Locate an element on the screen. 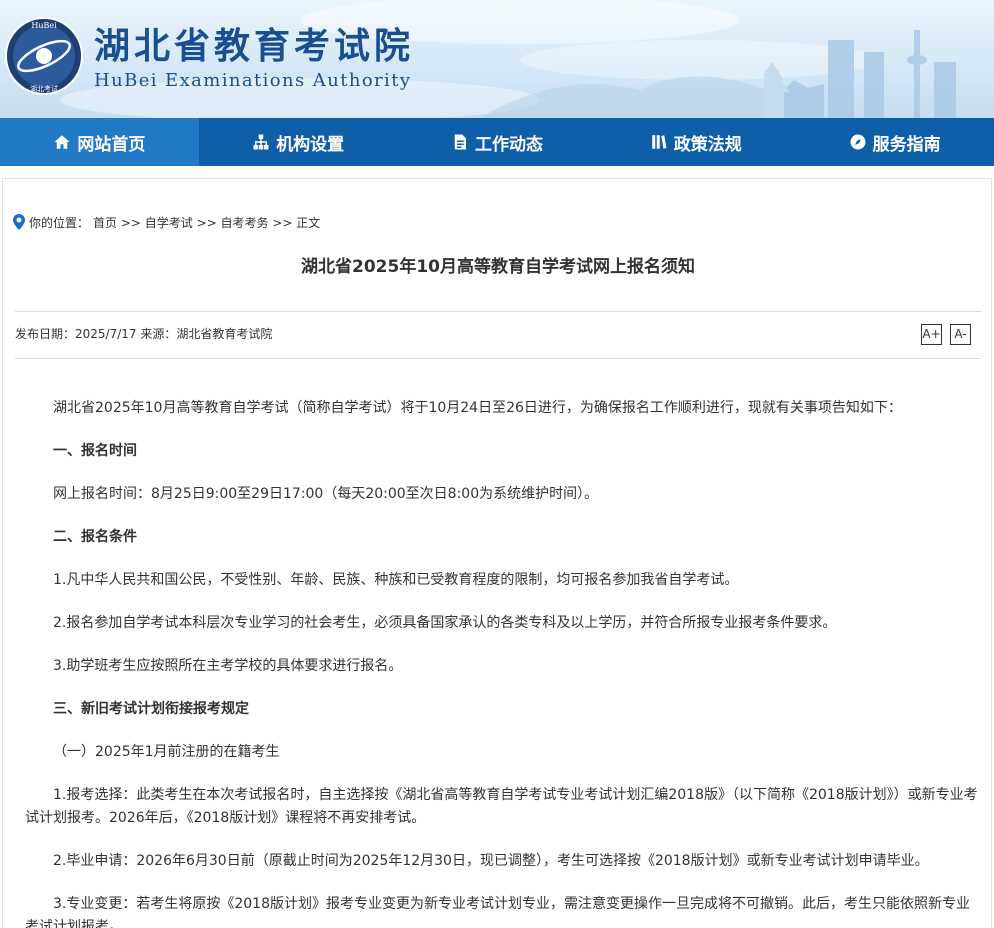 The height and width of the screenshot is (928, 994). paragraph: 3.助学班考生应按照所在主考学校的具体要求进行报名。 is located at coordinates (228, 666).